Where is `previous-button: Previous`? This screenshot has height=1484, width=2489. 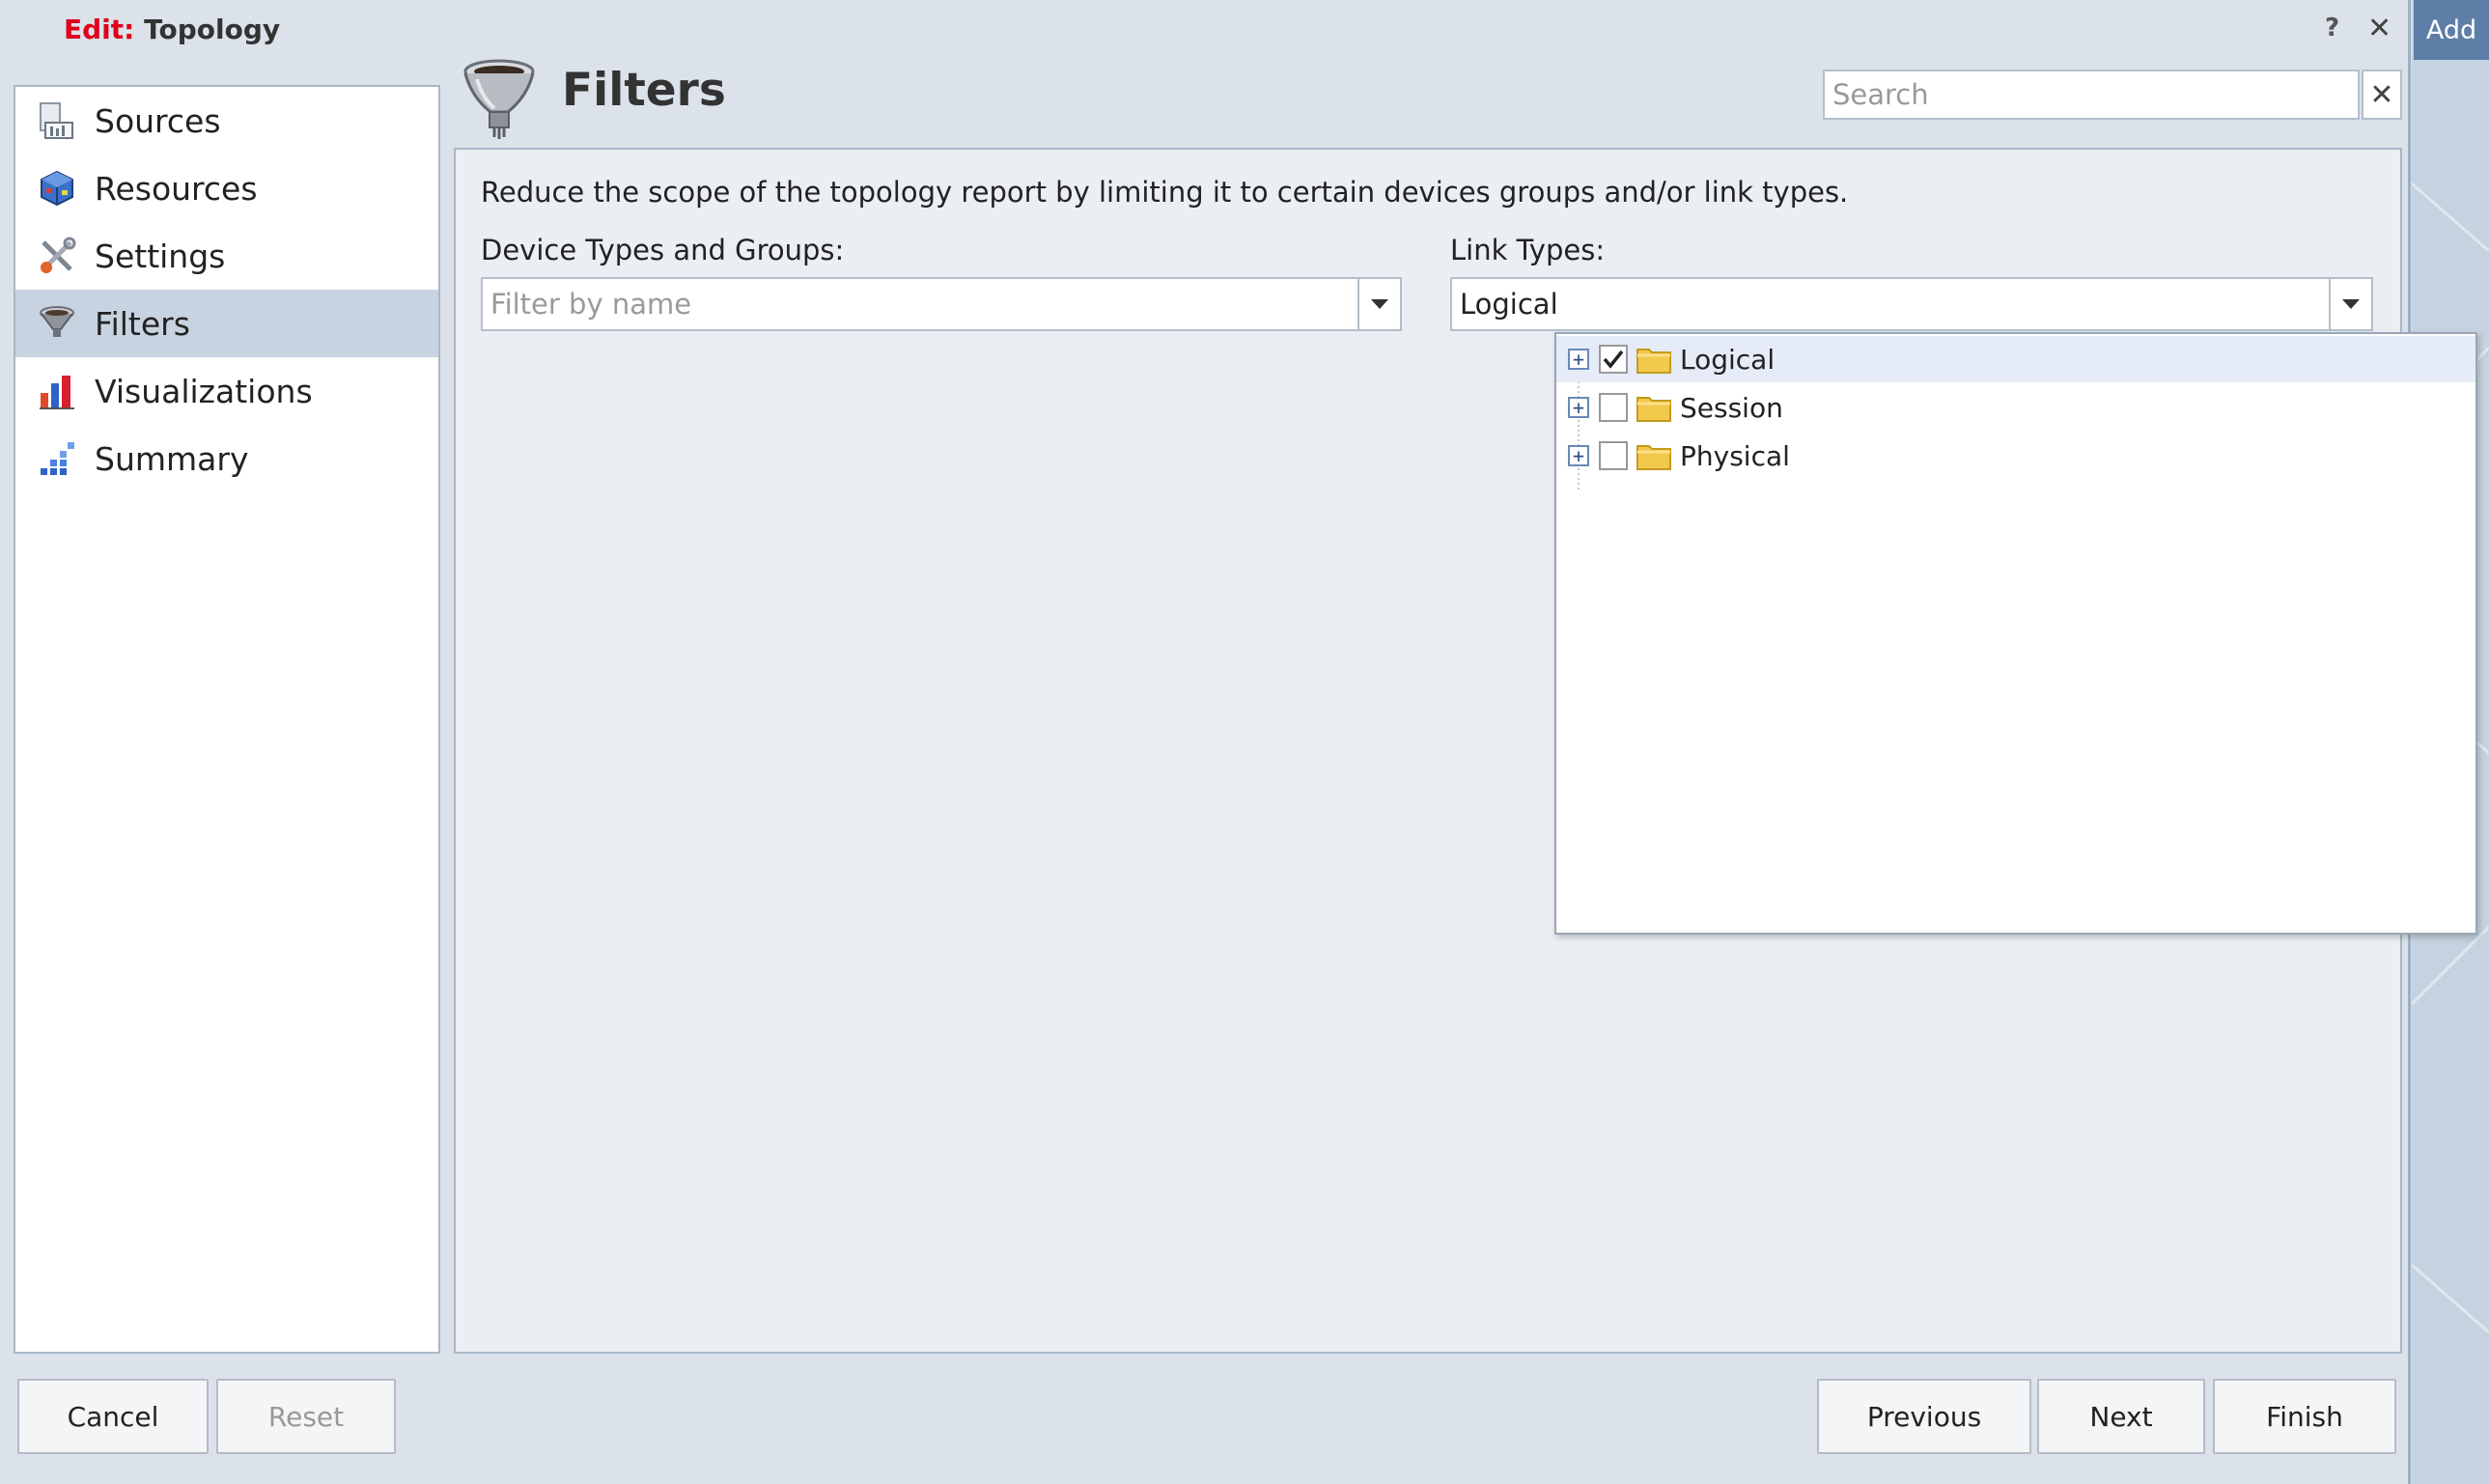 previous-button: Previous is located at coordinates (1924, 1417).